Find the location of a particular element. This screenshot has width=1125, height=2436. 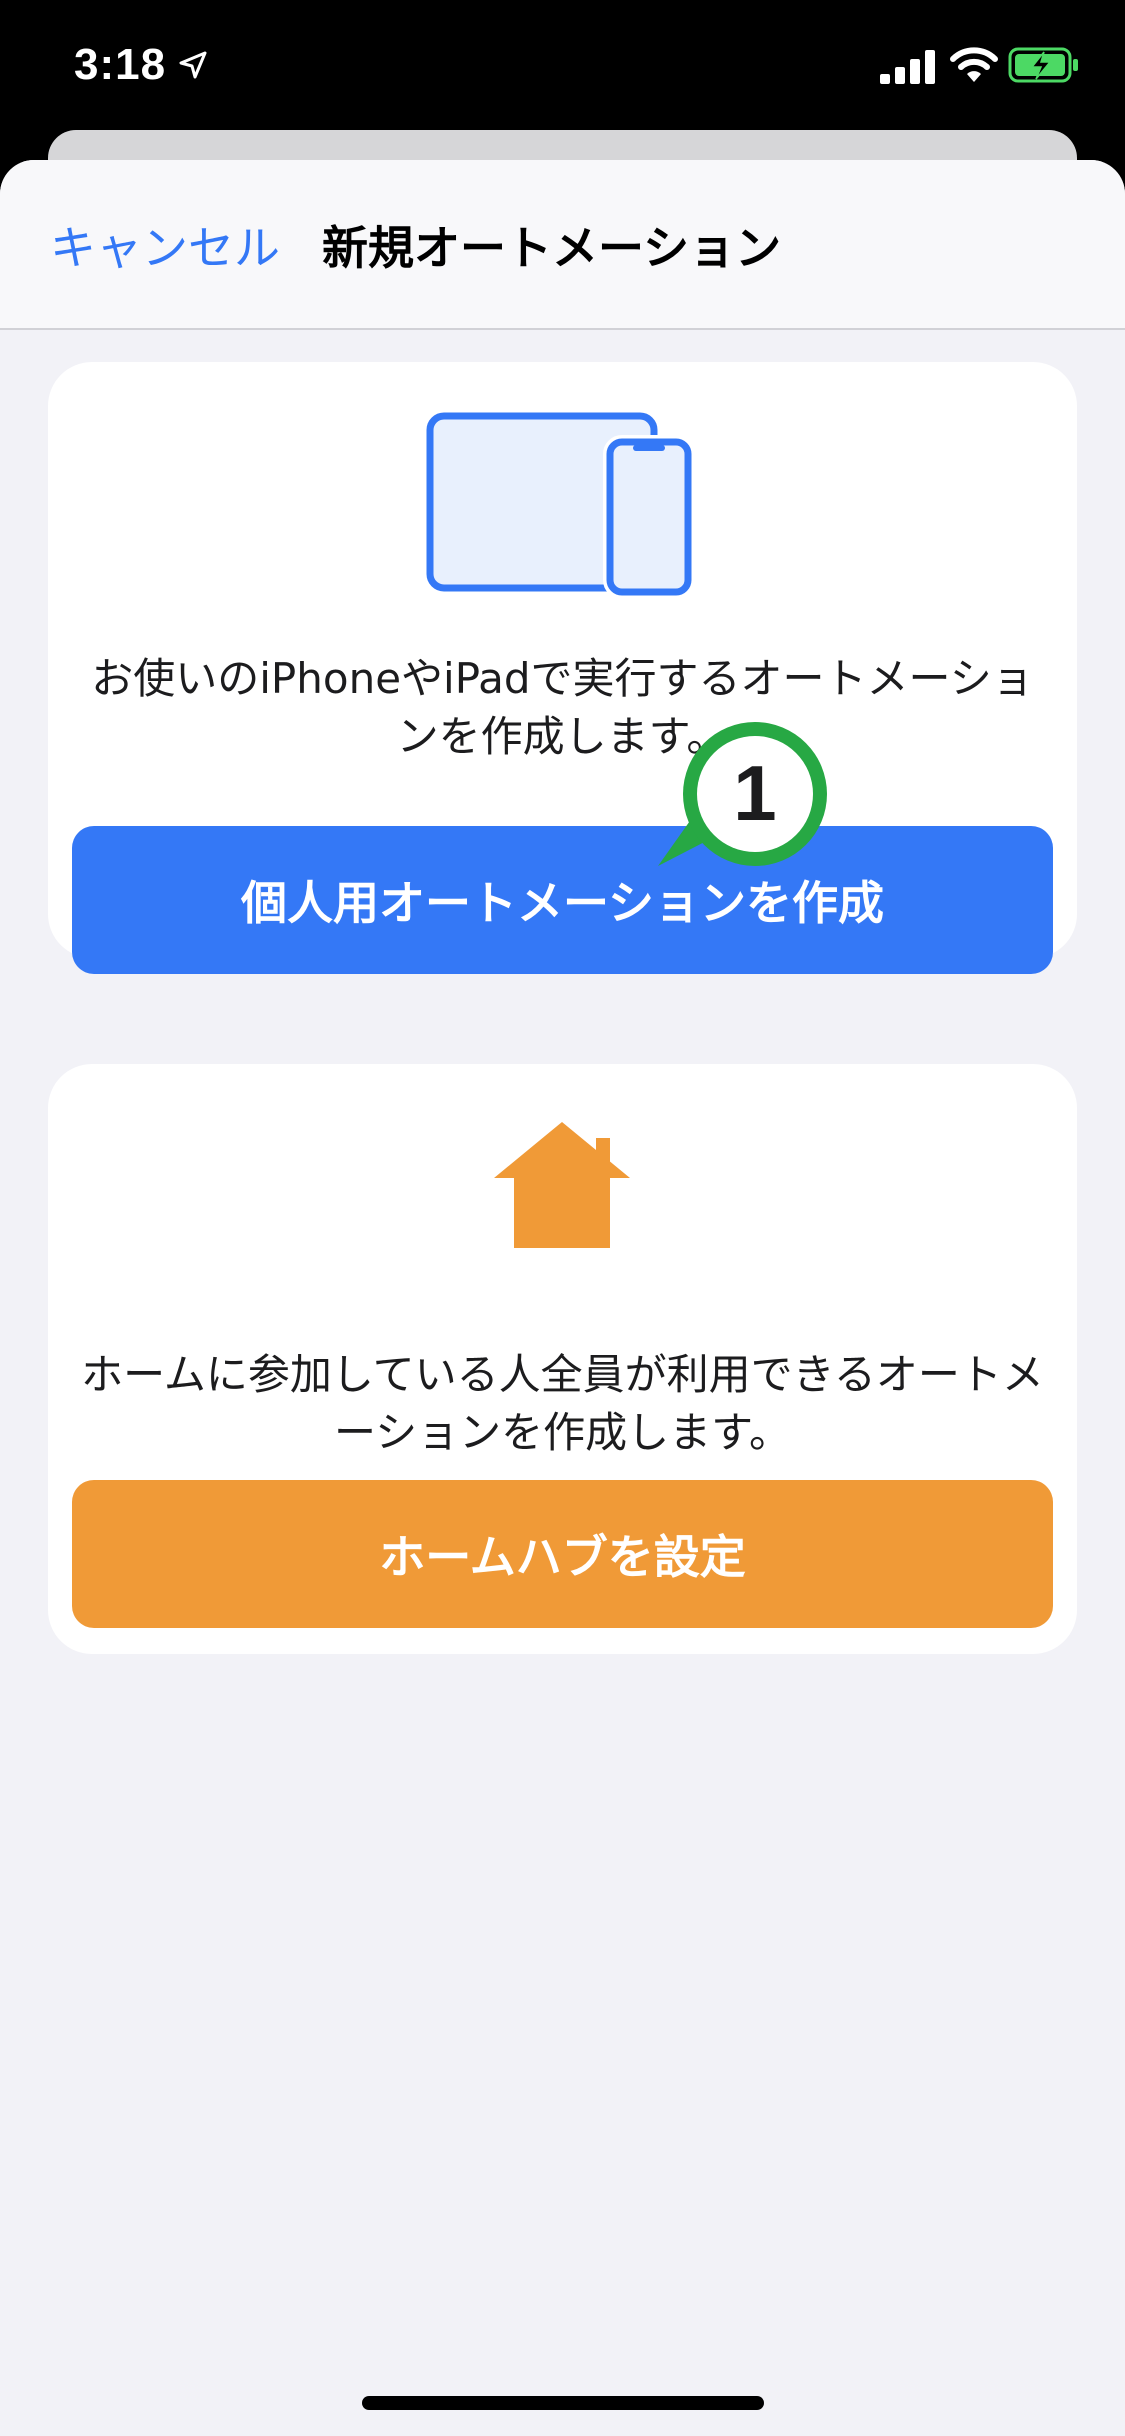

step-number: 1 is located at coordinates (754, 793).